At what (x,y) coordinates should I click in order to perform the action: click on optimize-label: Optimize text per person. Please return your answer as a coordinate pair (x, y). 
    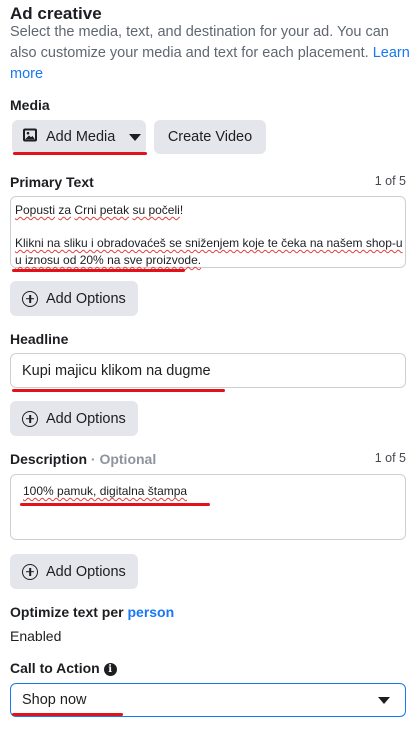
    Looking at the image, I should click on (92, 612).